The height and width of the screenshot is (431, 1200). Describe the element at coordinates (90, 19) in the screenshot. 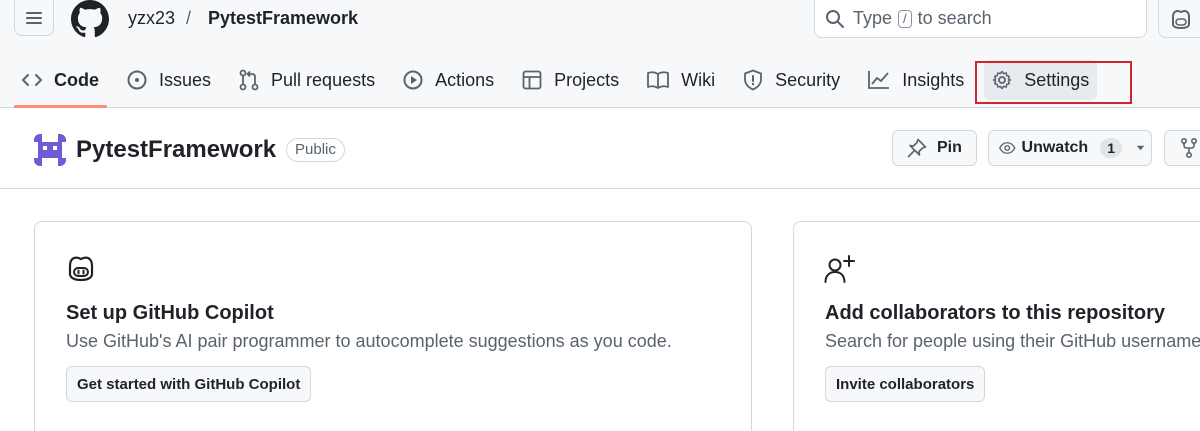

I see `github-logo-icon` at that location.